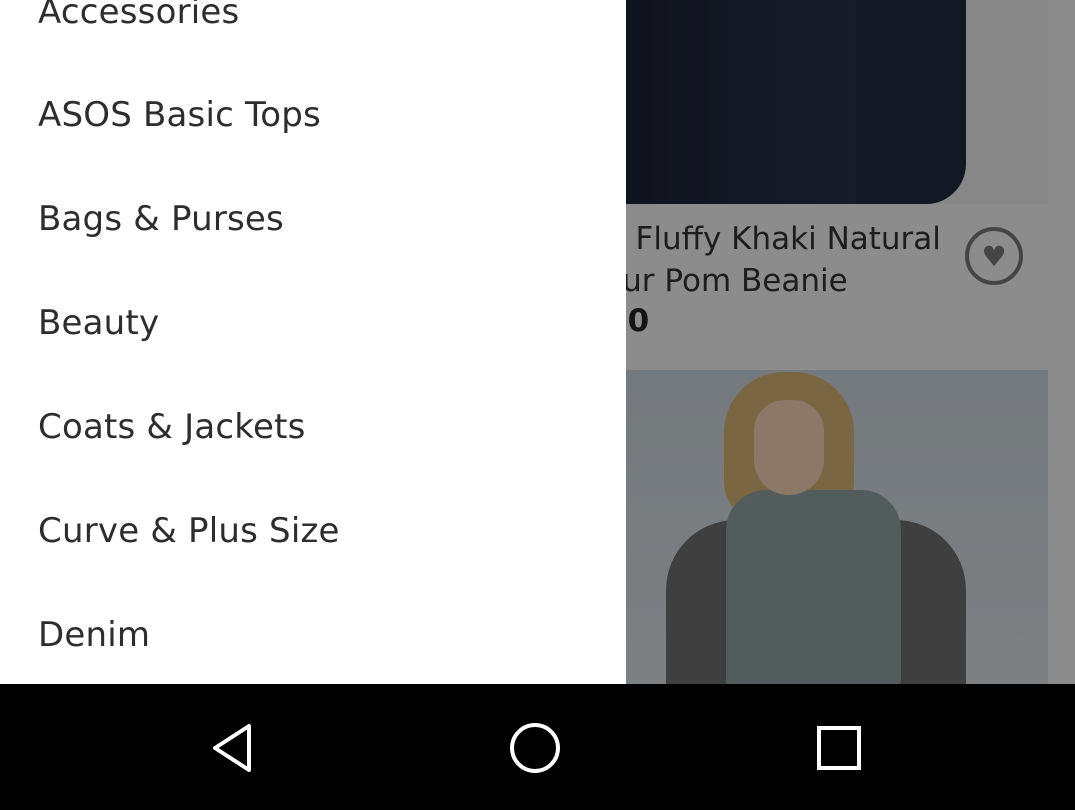 The width and height of the screenshot is (1075, 810). I want to click on drawer-item-coats-jackets: Coats & Jackets, so click(172, 427).